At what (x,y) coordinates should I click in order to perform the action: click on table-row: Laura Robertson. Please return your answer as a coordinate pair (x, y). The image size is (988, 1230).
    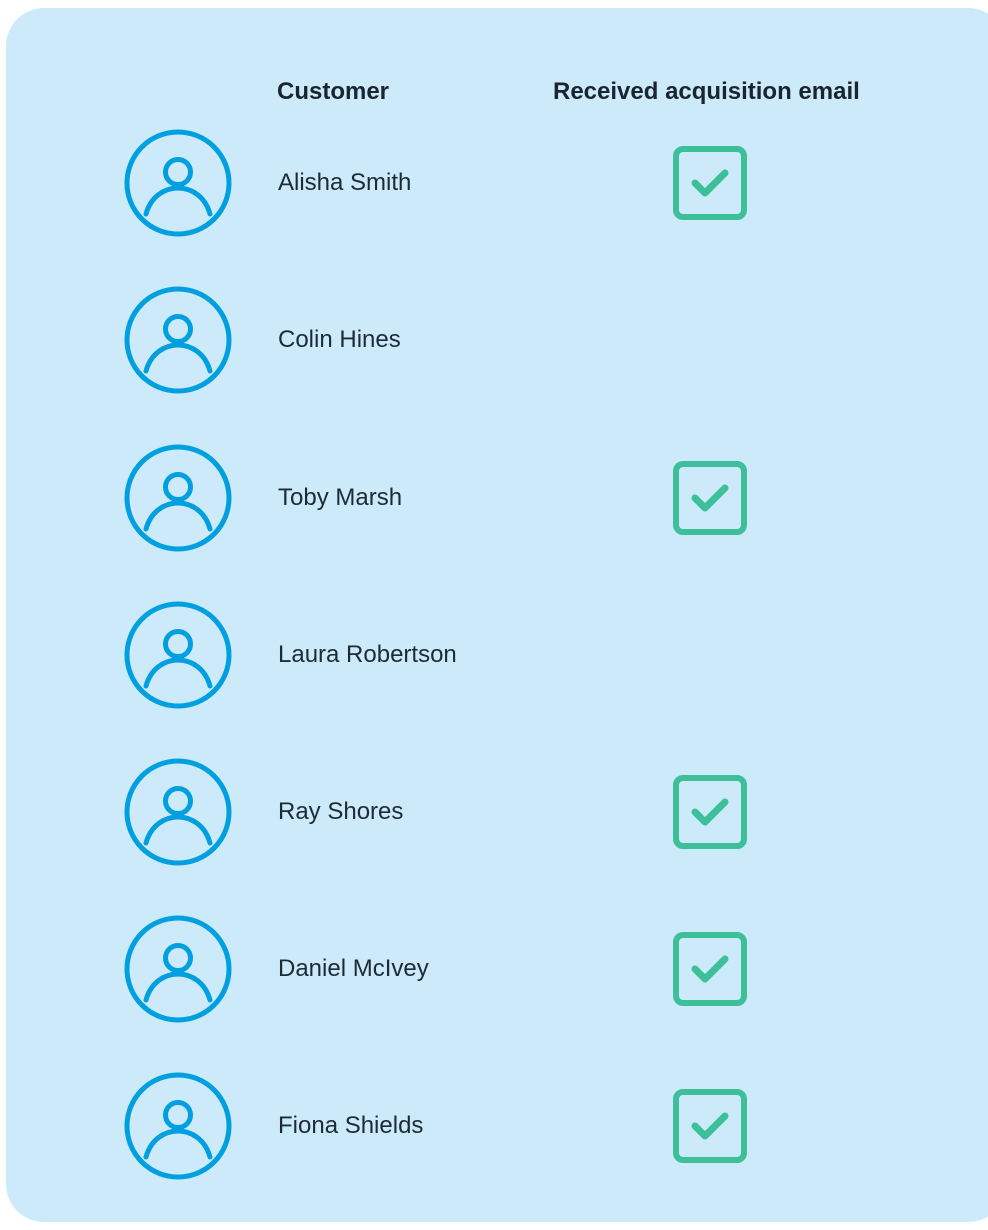
    Looking at the image, I should click on (497, 655).